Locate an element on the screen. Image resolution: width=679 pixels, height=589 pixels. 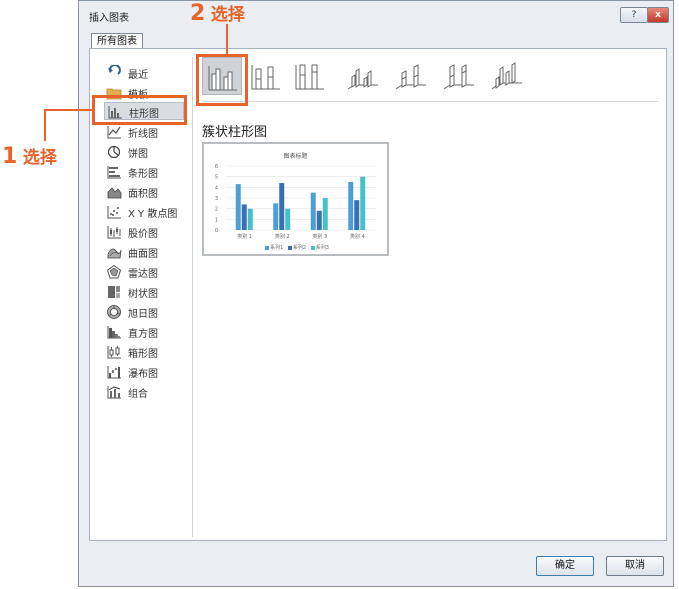
3d-column-icon is located at coordinates (506, 76).